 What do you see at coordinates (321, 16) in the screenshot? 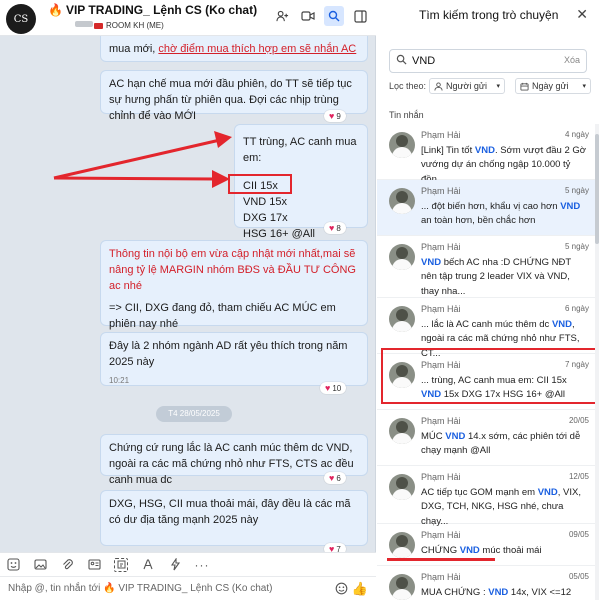
I see `header-actions` at bounding box center [321, 16].